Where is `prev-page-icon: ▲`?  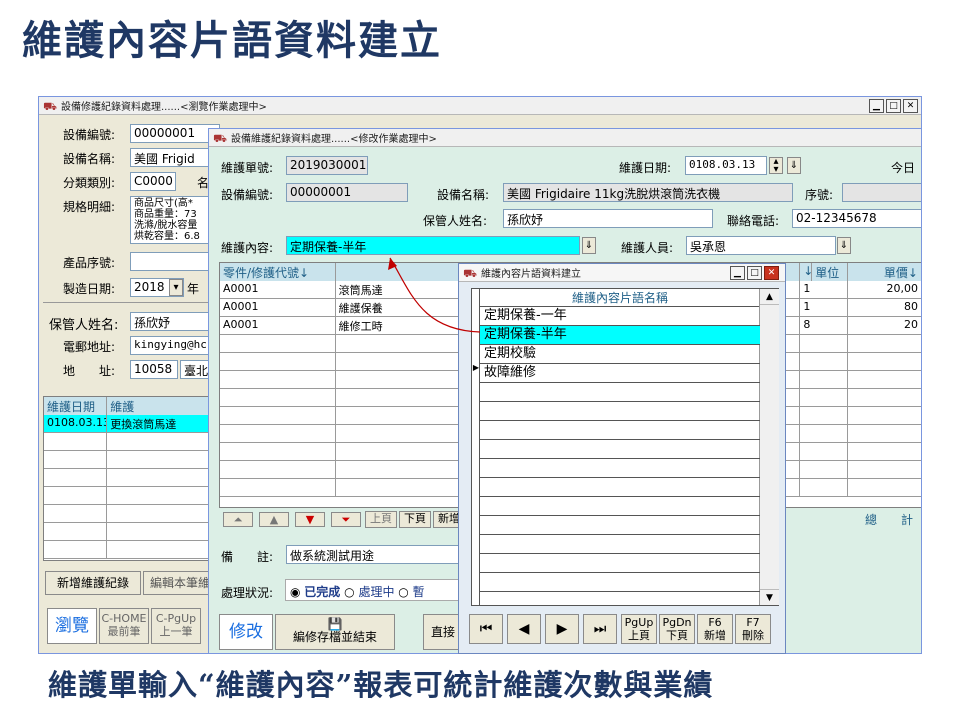
prev-page-icon: ▲ is located at coordinates (274, 519).